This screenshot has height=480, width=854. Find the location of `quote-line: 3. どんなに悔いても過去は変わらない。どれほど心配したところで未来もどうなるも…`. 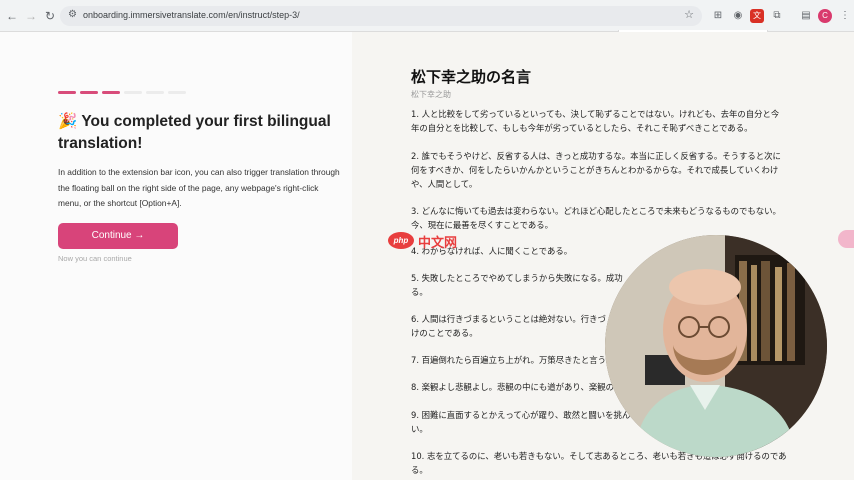

quote-line: 3. どんなに悔いても過去は変わらない。どれほど心配したところで未来もどうなるも… is located at coordinates (596, 211).